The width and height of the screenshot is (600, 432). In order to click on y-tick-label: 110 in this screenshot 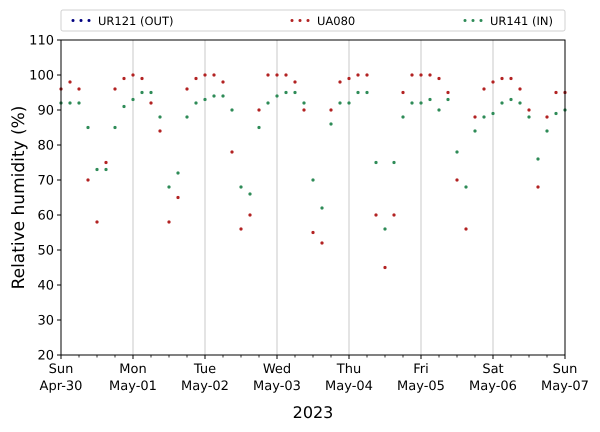, I will do `click(41, 41)`.